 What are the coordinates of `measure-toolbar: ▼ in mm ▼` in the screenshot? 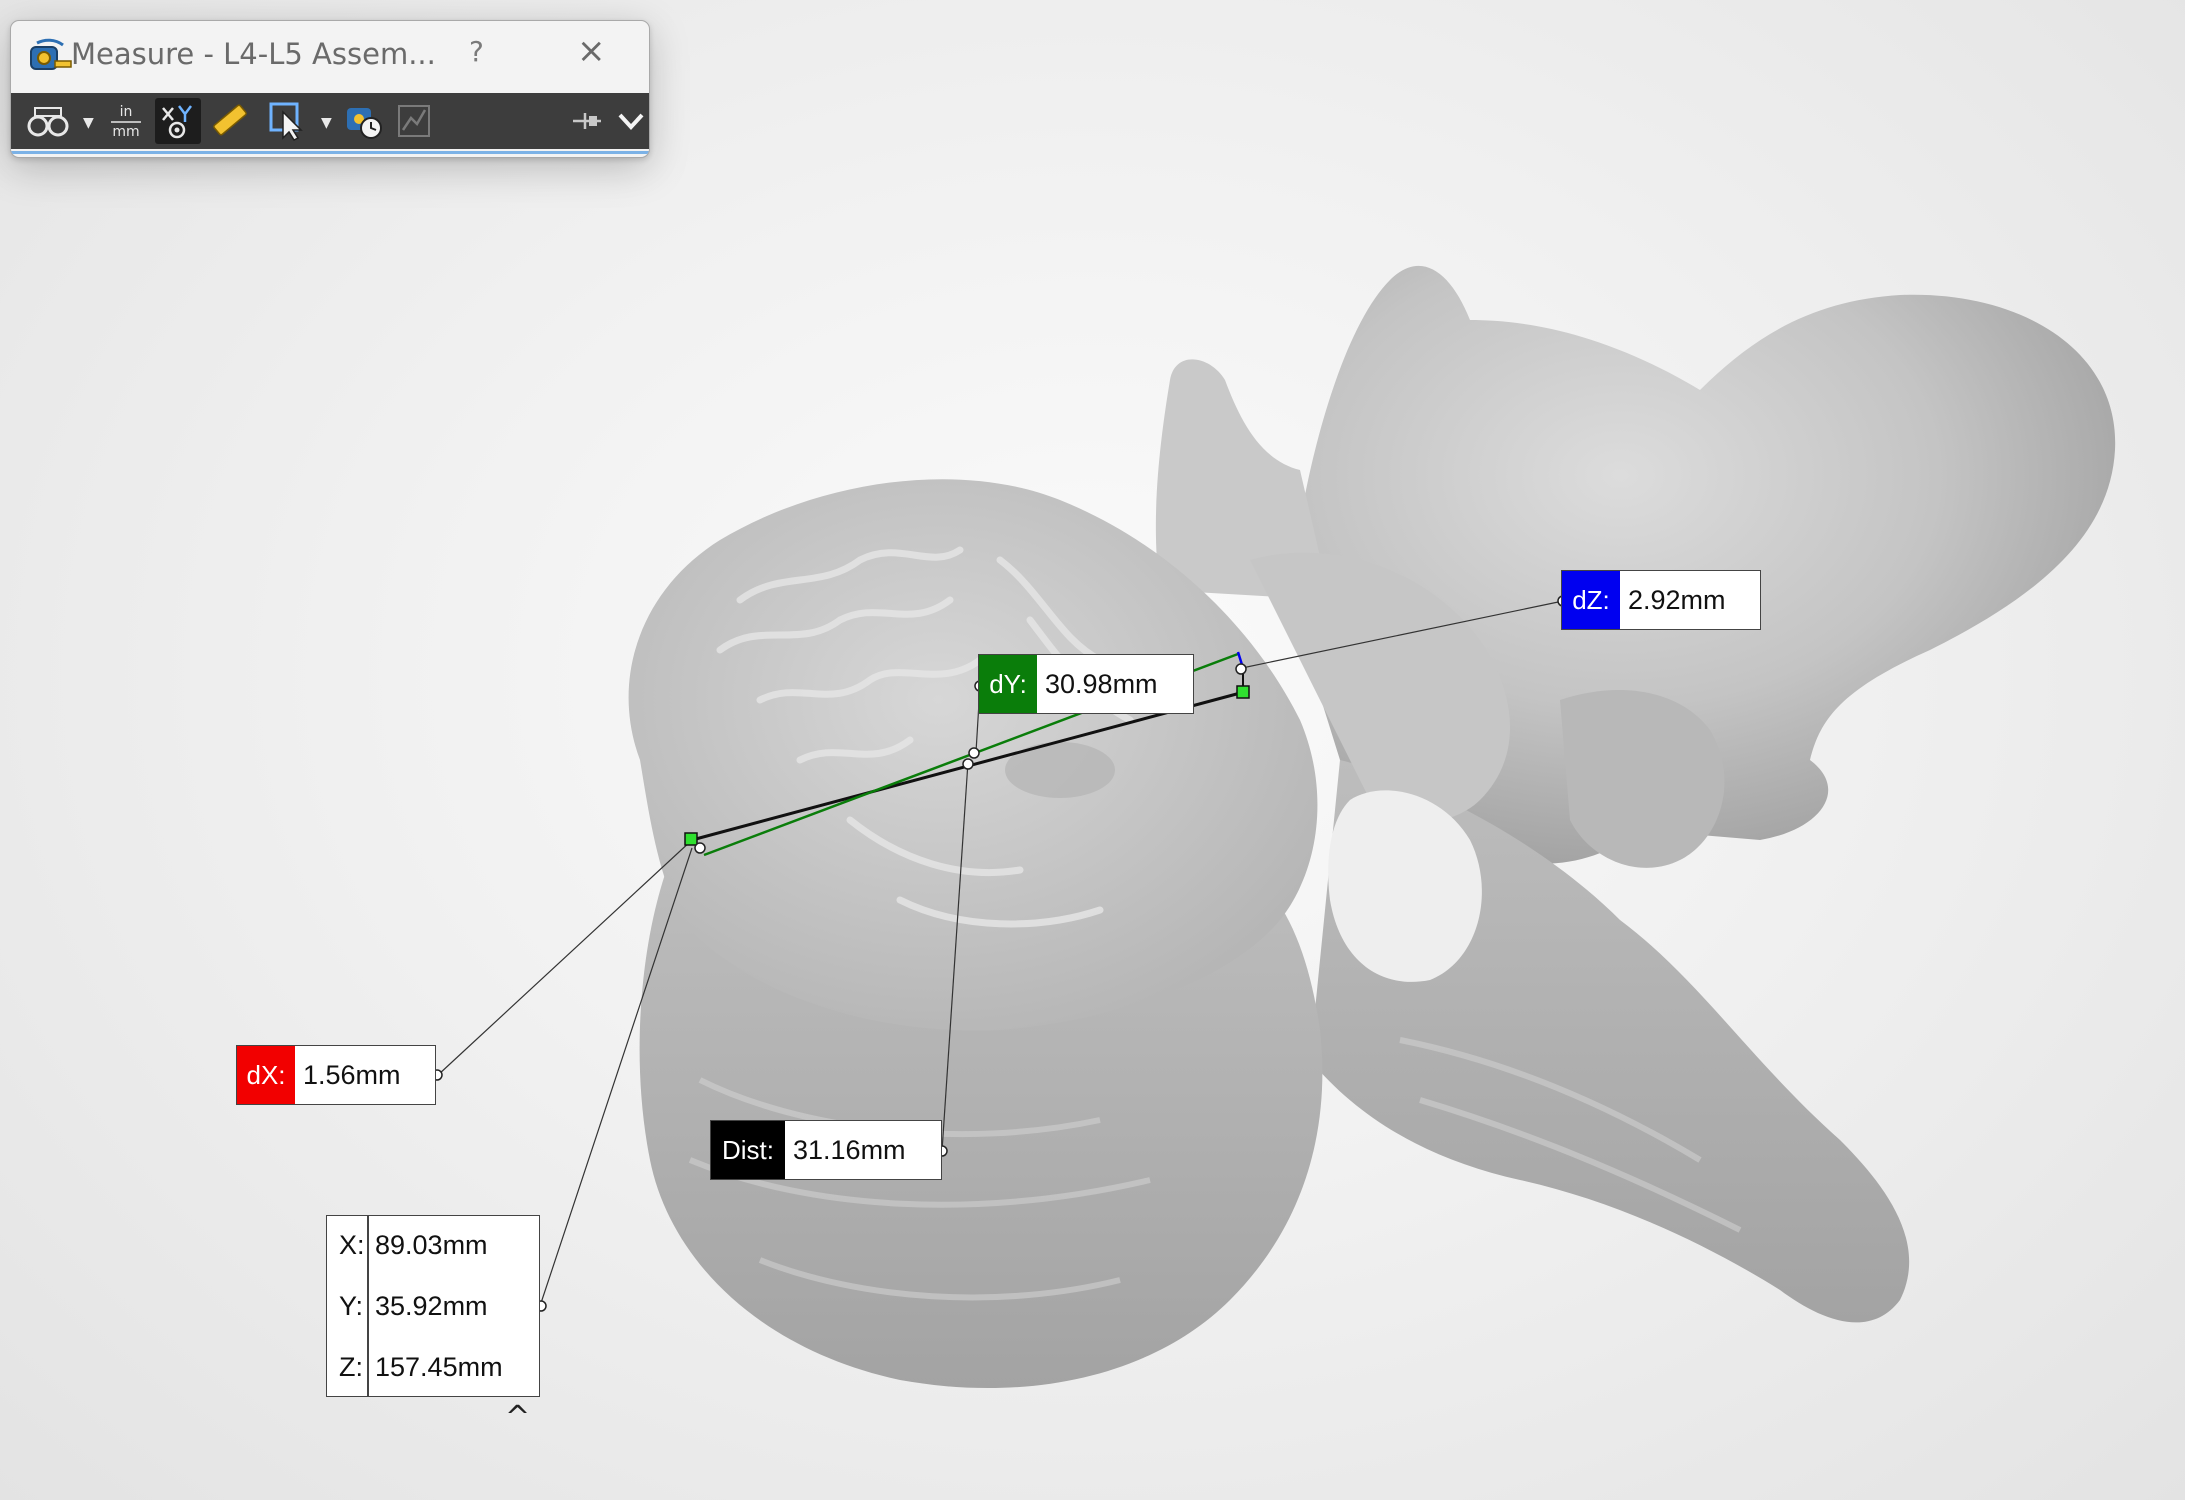 It's located at (330, 121).